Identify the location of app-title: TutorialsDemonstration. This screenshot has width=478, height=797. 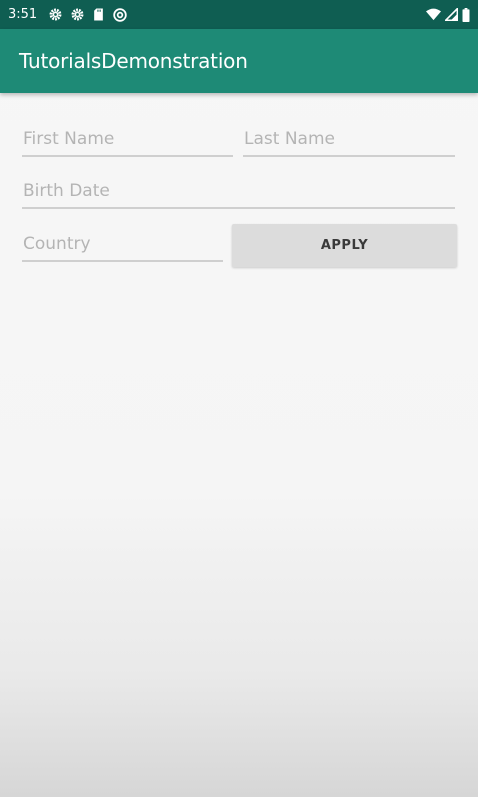
(133, 61).